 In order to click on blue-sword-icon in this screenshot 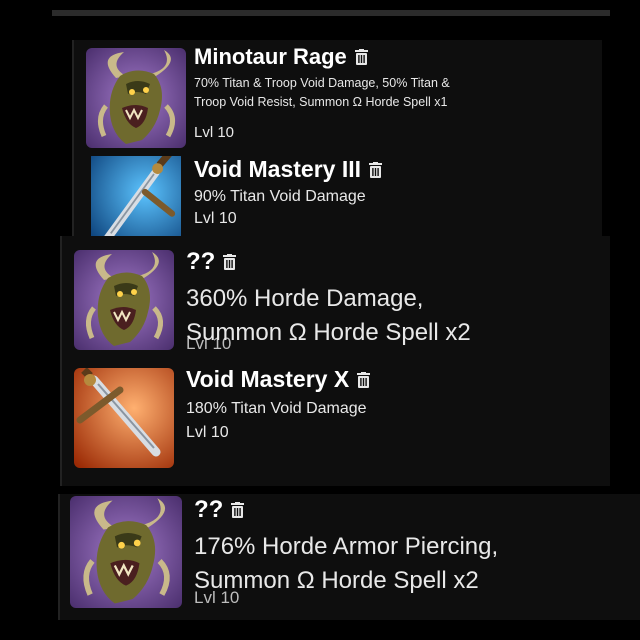, I will do `click(136, 196)`.